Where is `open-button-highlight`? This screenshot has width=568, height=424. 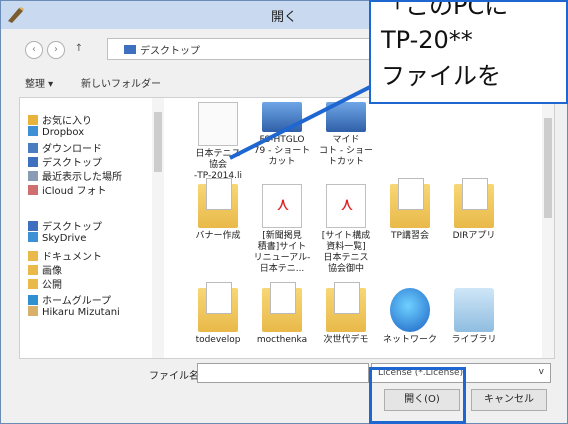 open-button-highlight is located at coordinates (417, 395).